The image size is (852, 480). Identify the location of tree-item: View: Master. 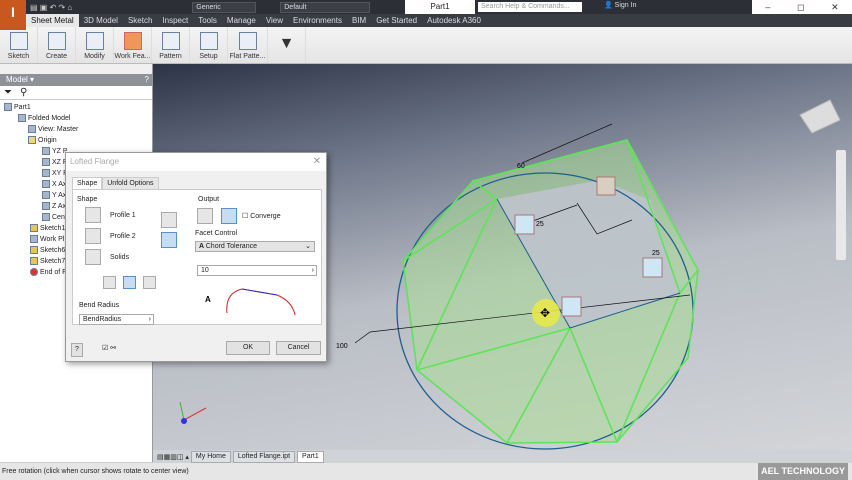
(53, 129).